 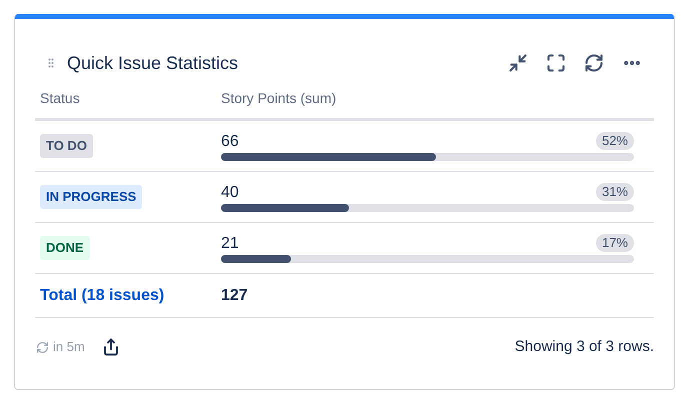 What do you see at coordinates (615, 243) in the screenshot?
I see `percent-badge: 17%` at bounding box center [615, 243].